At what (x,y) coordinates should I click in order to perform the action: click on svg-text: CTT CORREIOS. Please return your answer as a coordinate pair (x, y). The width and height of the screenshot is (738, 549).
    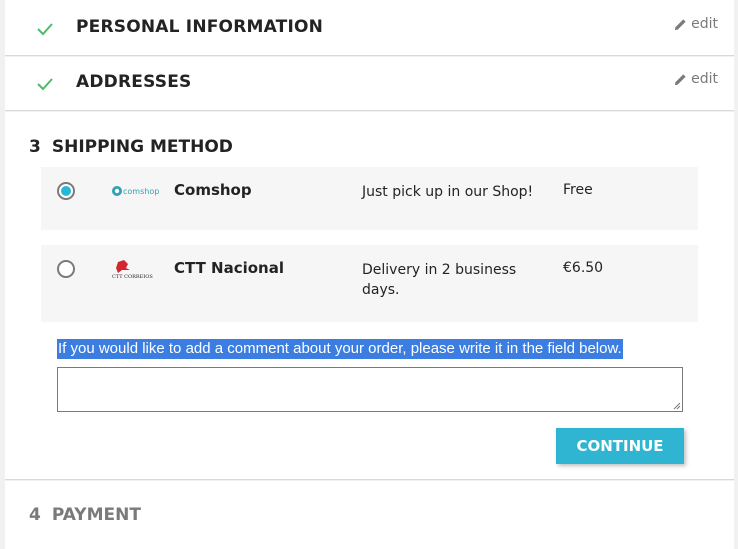
    Looking at the image, I should click on (132, 277).